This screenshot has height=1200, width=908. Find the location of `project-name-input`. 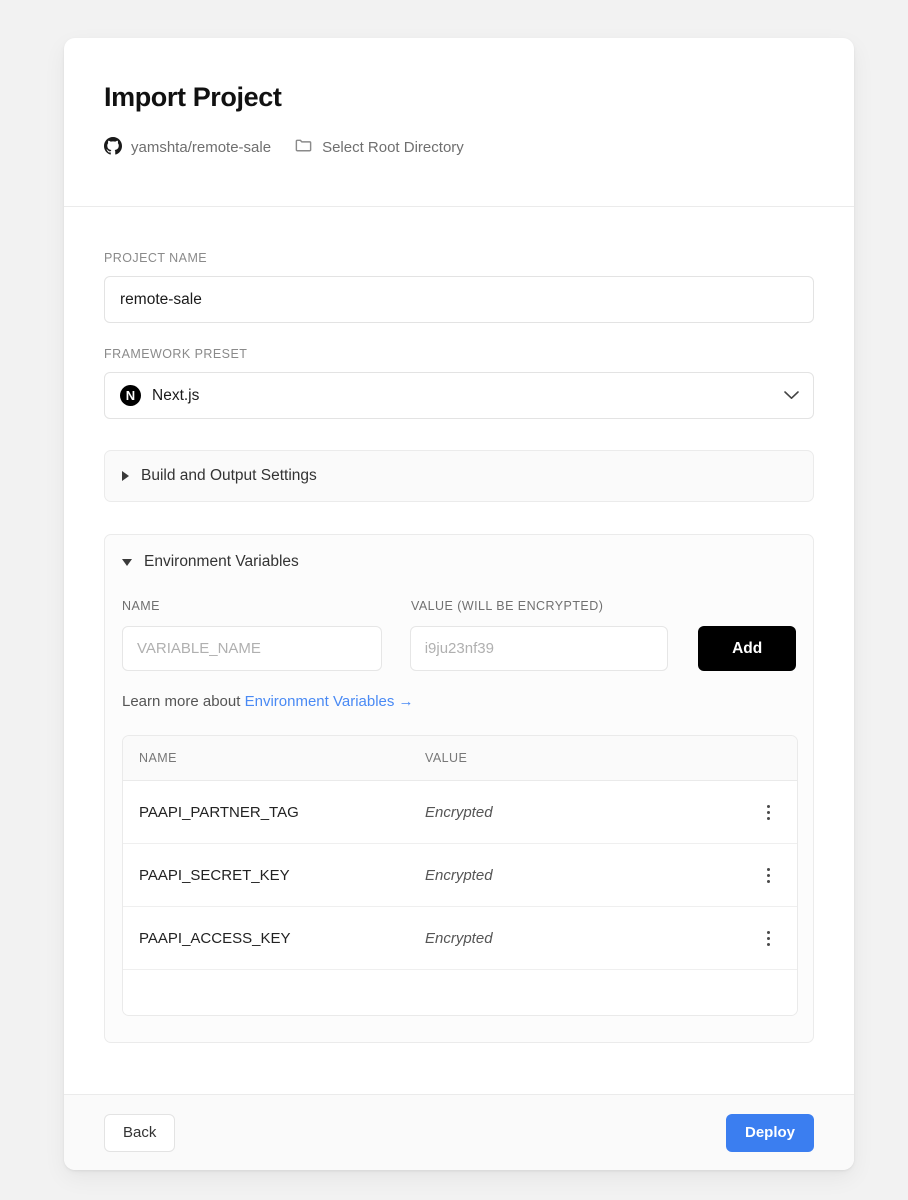

project-name-input is located at coordinates (459, 299).